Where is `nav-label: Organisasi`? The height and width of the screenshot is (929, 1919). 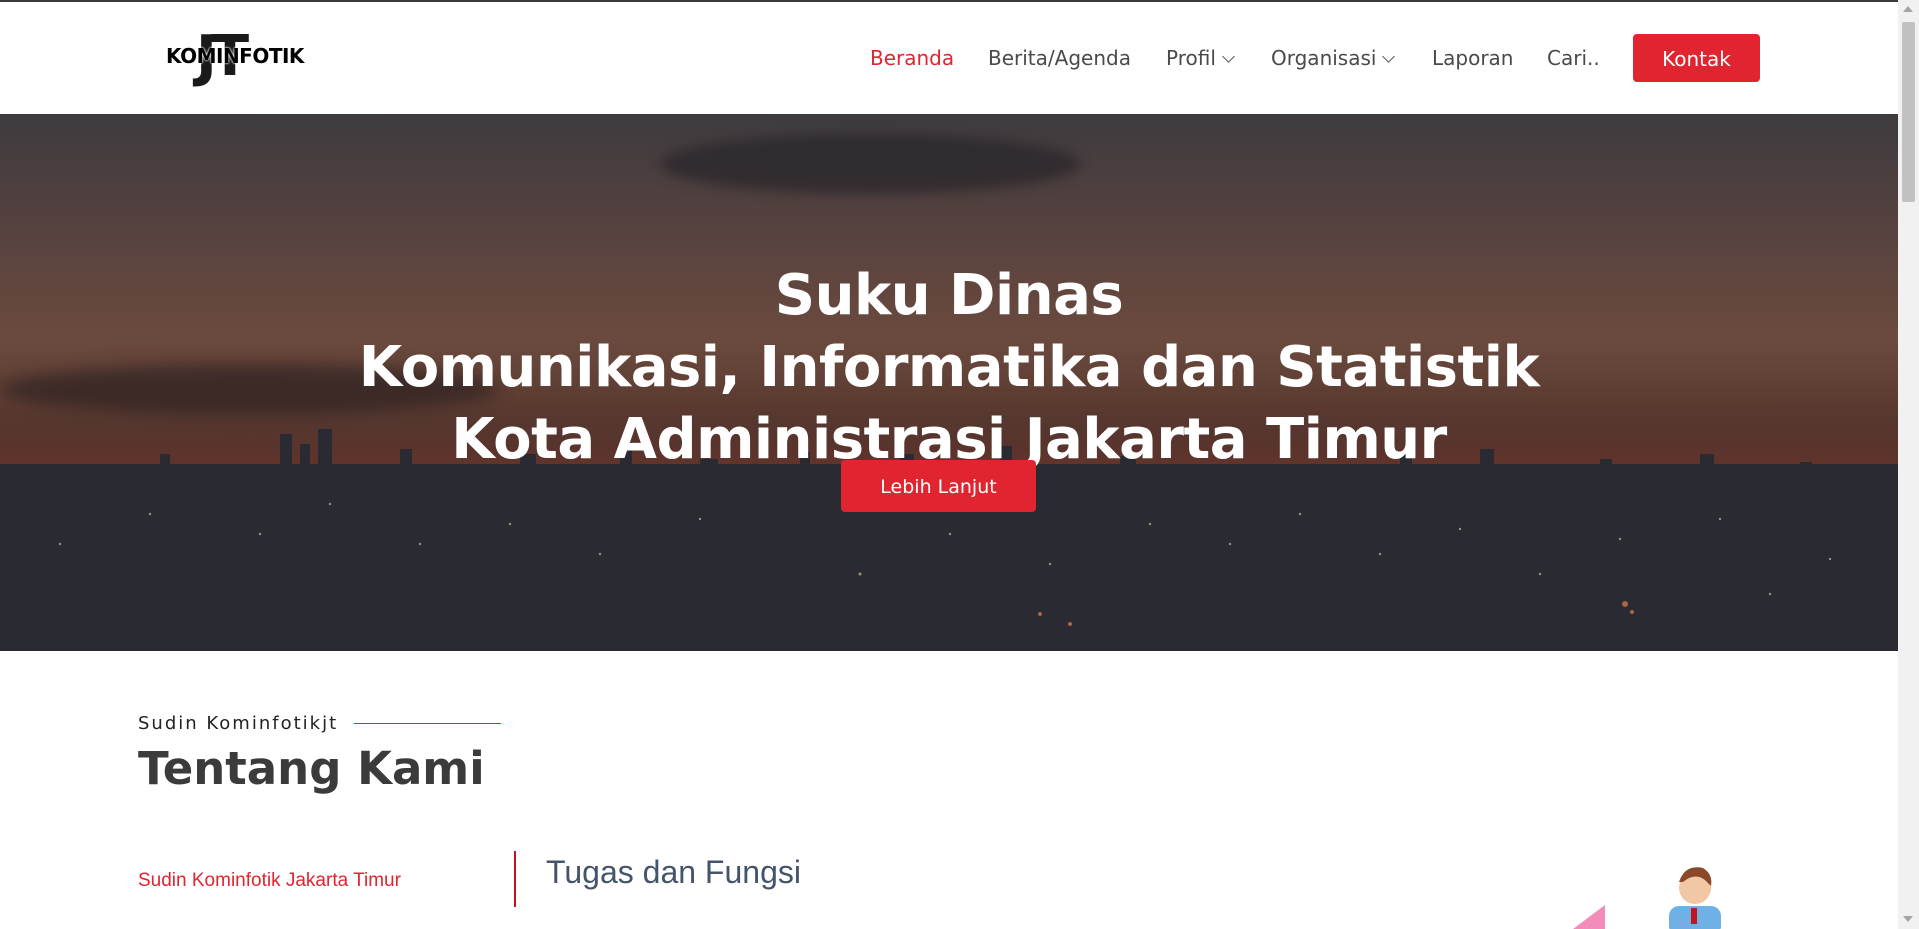 nav-label: Organisasi is located at coordinates (1324, 58).